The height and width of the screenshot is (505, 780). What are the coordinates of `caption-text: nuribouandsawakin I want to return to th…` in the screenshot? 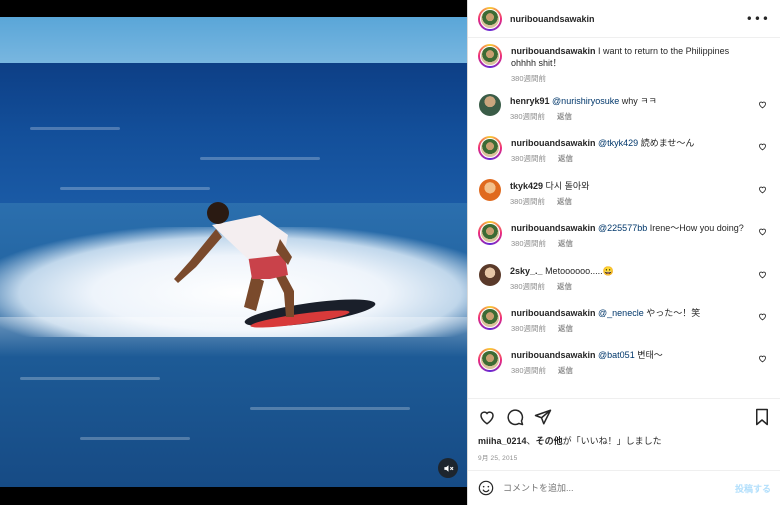 It's located at (641, 57).